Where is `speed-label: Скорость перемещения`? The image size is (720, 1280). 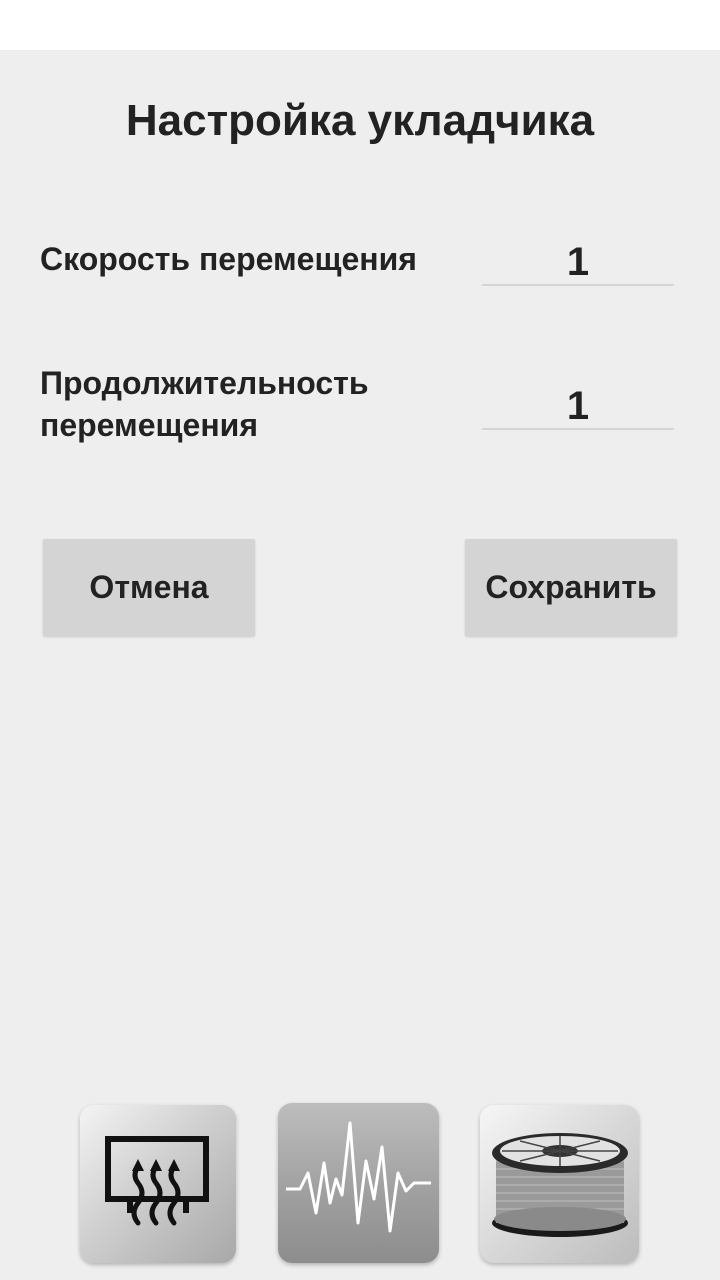
speed-label: Скорость перемещения is located at coordinates (228, 259).